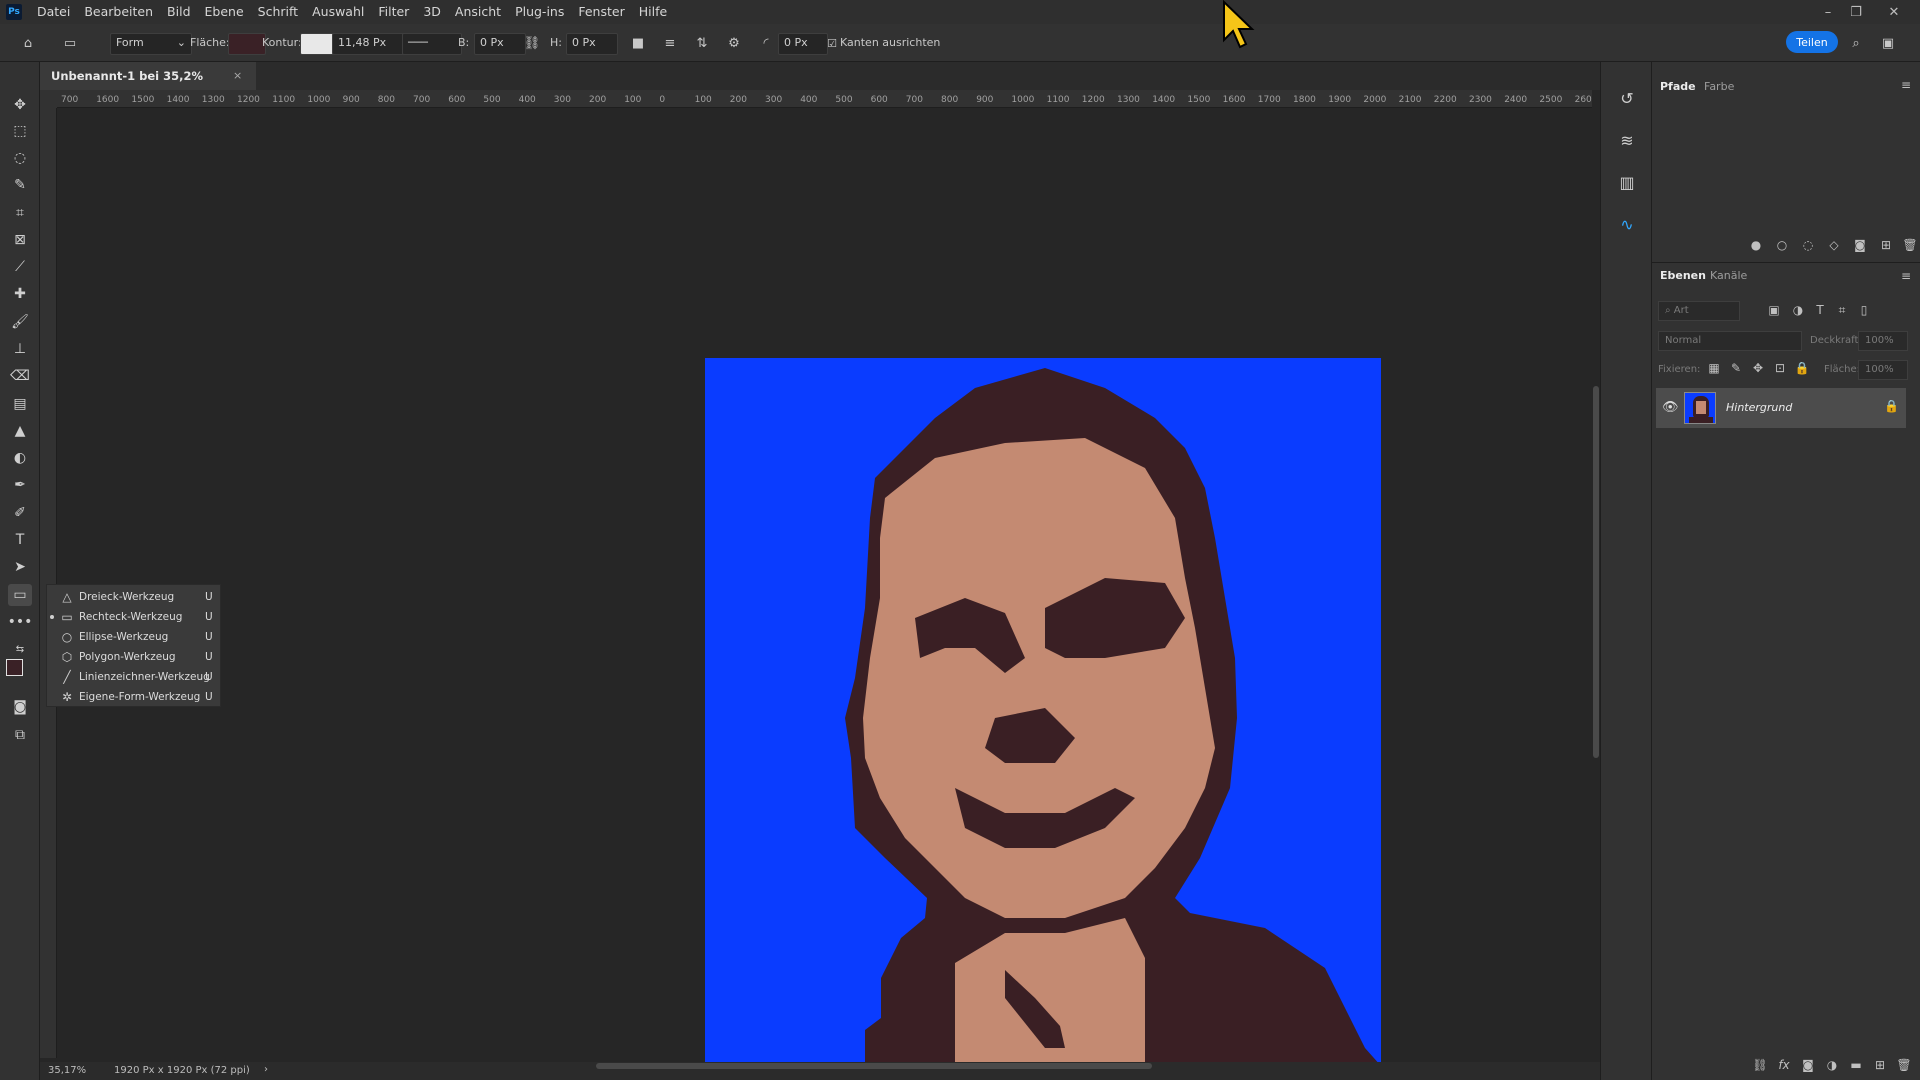 This screenshot has height=1080, width=1920. Describe the element at coordinates (874, 1066) in the screenshot. I see `horizontal-scroll-thumb` at that location.